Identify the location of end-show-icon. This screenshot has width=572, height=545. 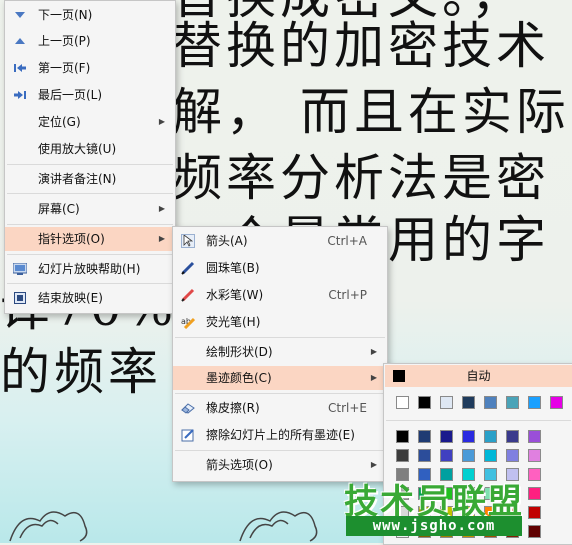
(20, 298).